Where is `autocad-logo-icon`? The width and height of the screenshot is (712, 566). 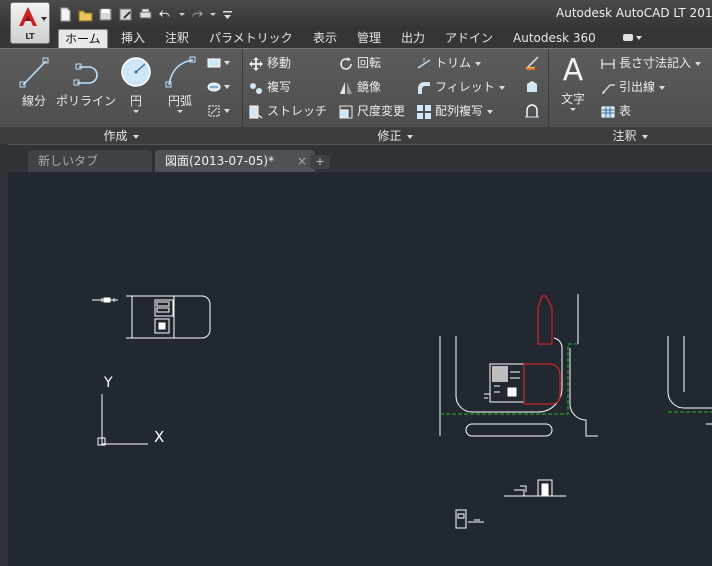 autocad-logo-icon is located at coordinates (28, 16).